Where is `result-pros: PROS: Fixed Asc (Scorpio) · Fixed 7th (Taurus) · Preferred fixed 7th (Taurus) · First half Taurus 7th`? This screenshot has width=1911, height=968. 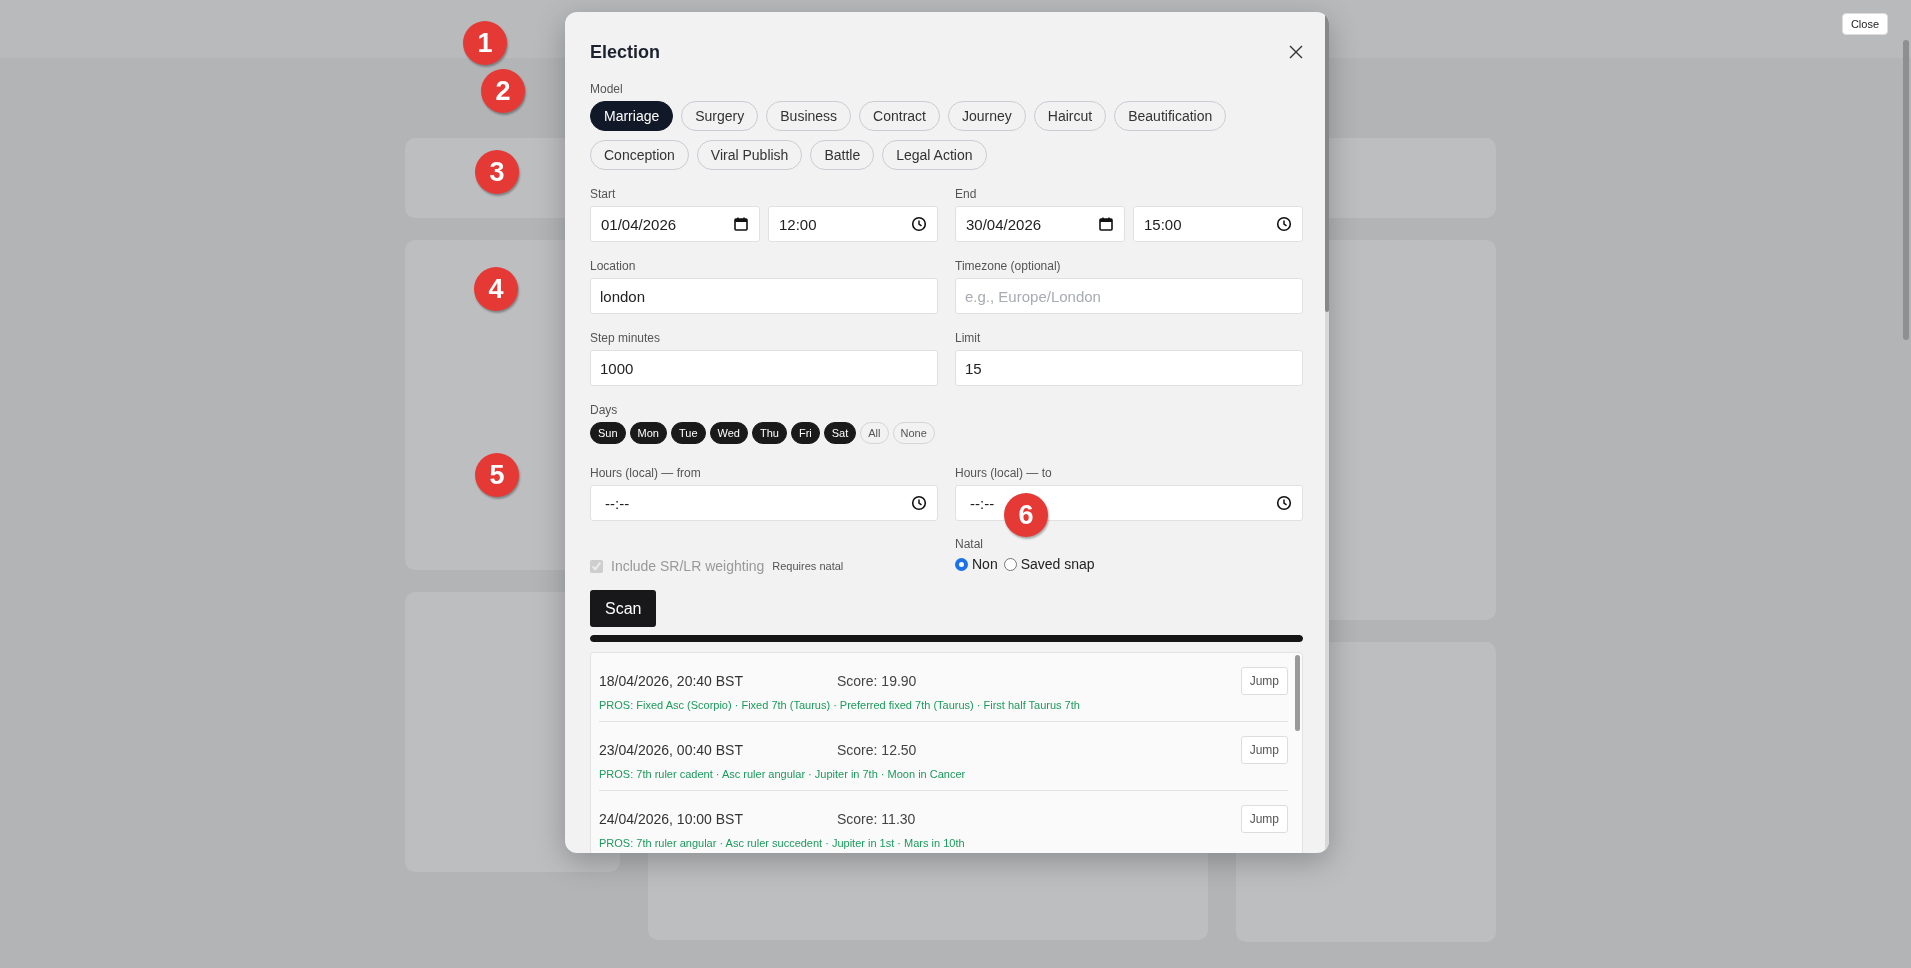
result-pros: PROS: Fixed Asc (Scorpio) · Fixed 7th (Taurus) · Preferred fixed 7th (Taurus) · First half Taurus 7th is located at coordinates (840, 705).